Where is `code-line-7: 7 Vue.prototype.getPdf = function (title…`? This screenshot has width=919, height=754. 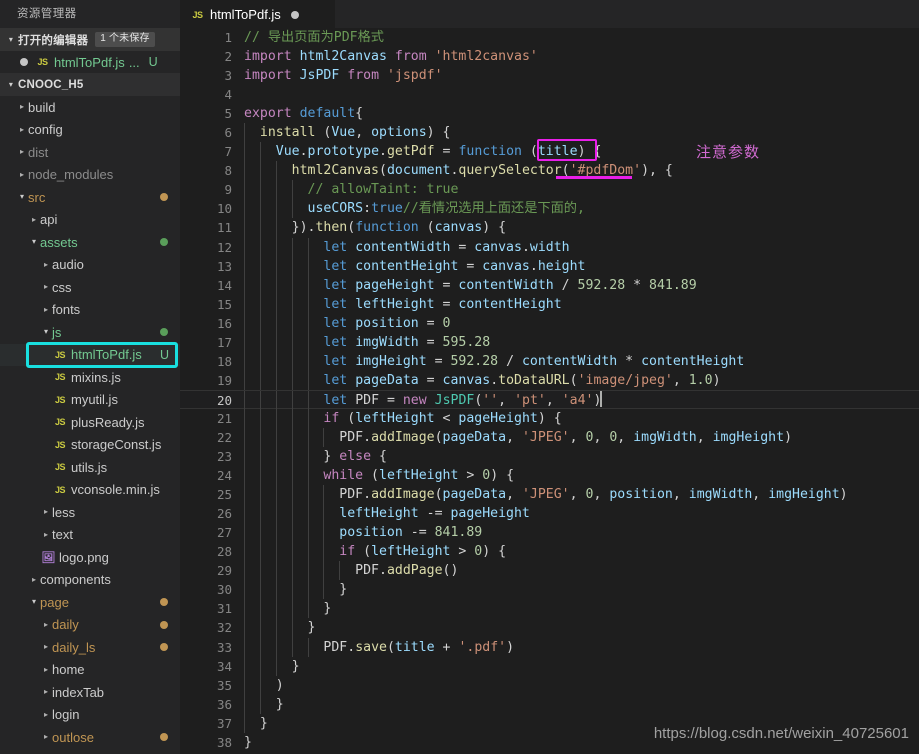 code-line-7: 7 Vue.prototype.getPdf = function (title… is located at coordinates (549, 152).